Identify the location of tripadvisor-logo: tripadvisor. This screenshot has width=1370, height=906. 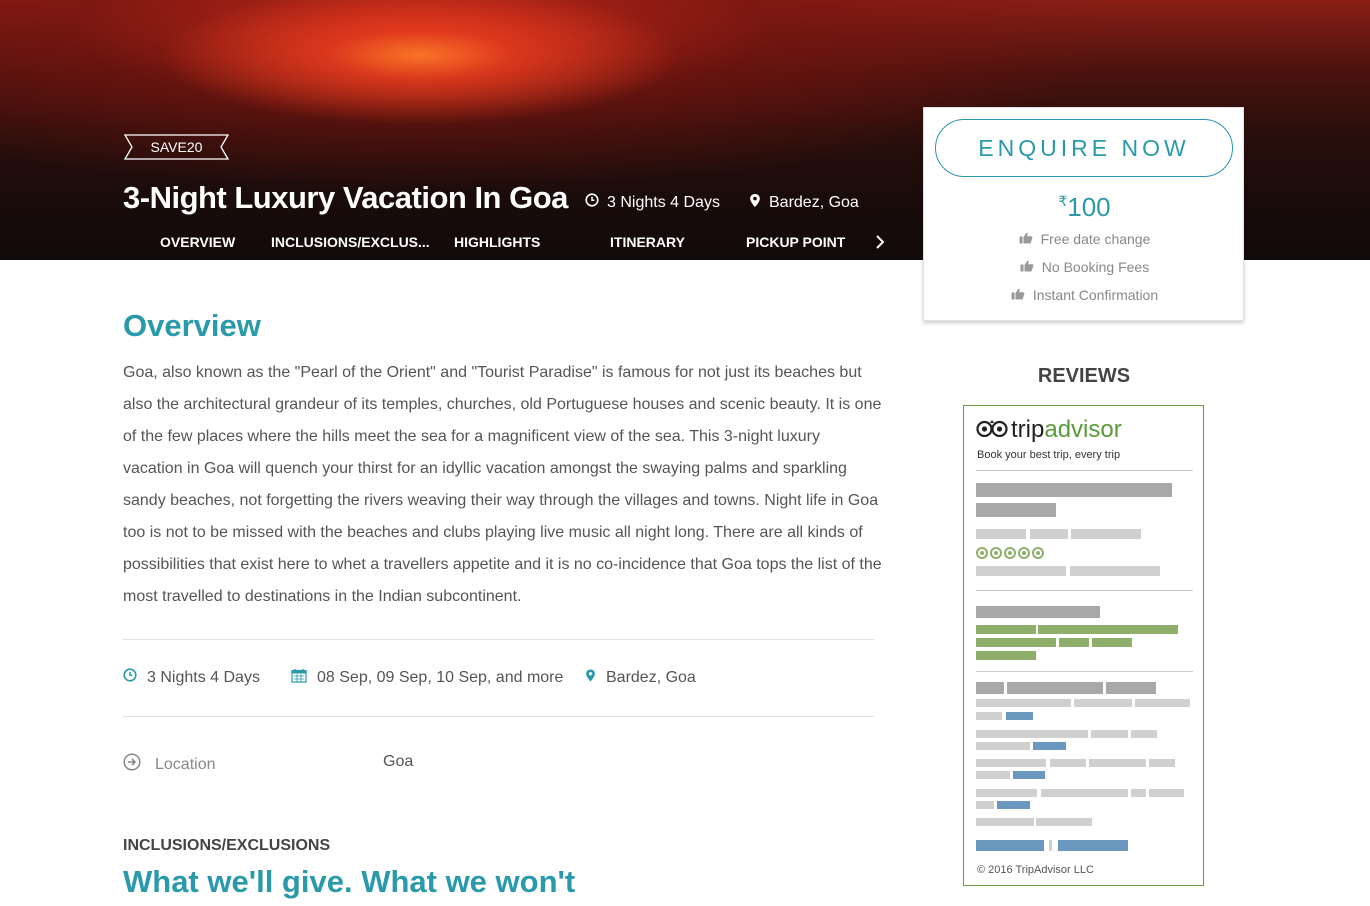
(1049, 430).